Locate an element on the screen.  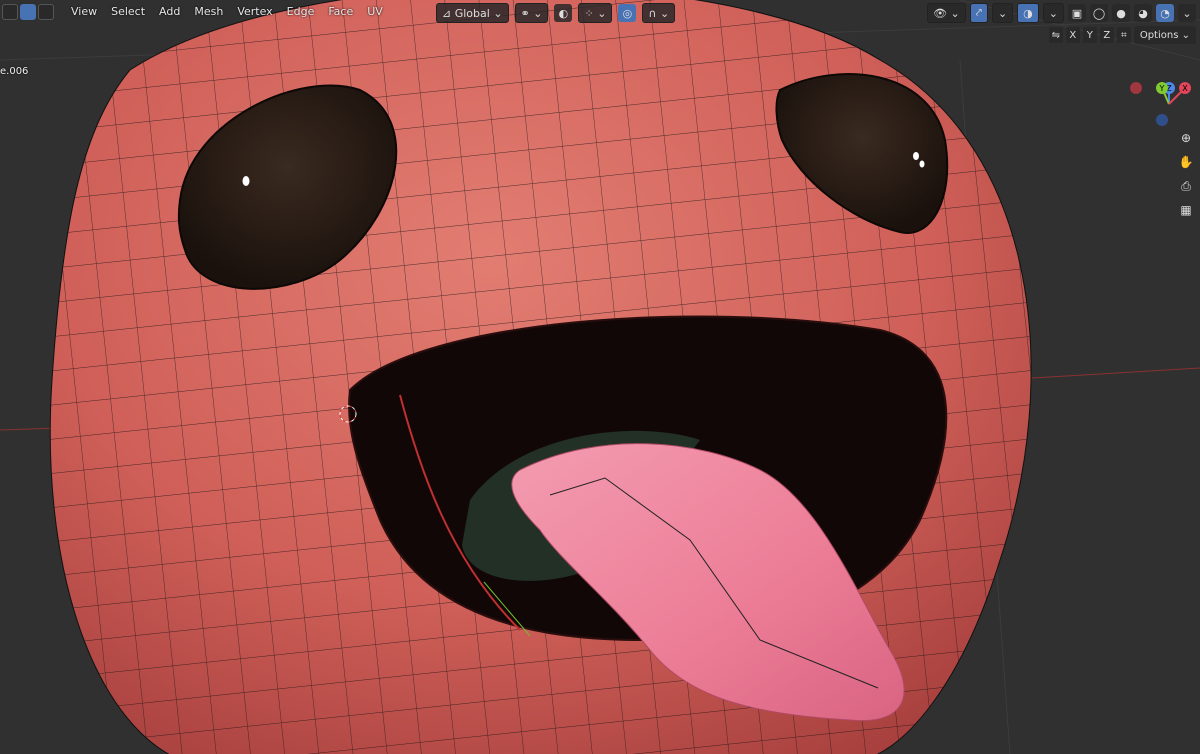
options-button: Options ⌄ is located at coordinates (1164, 35).